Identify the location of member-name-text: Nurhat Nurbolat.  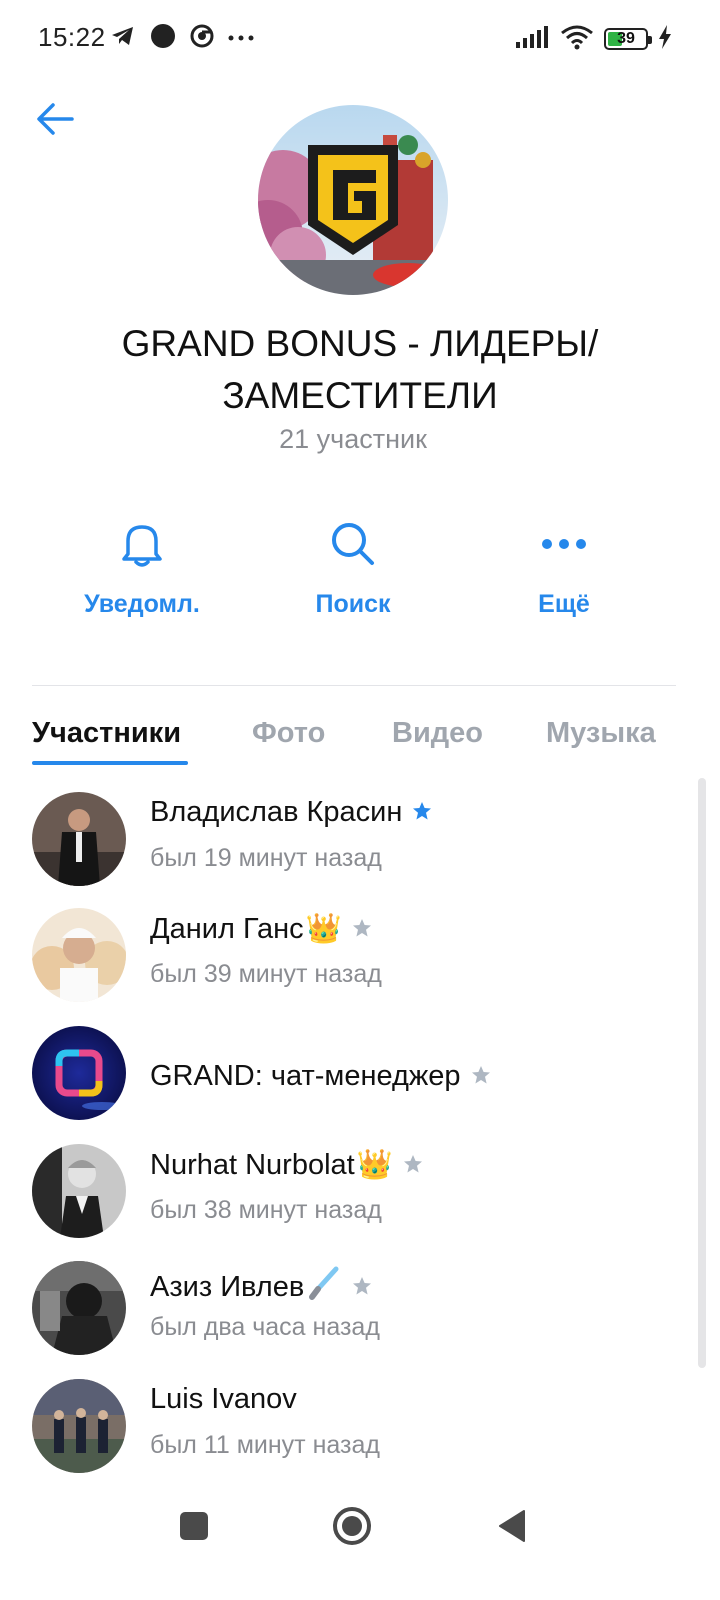
(252, 1164).